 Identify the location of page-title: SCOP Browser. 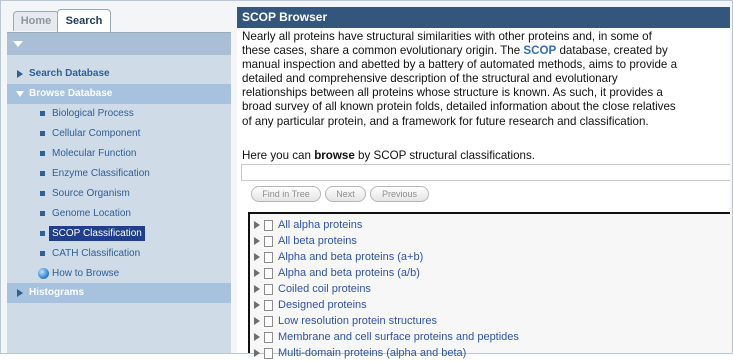
(483, 17).